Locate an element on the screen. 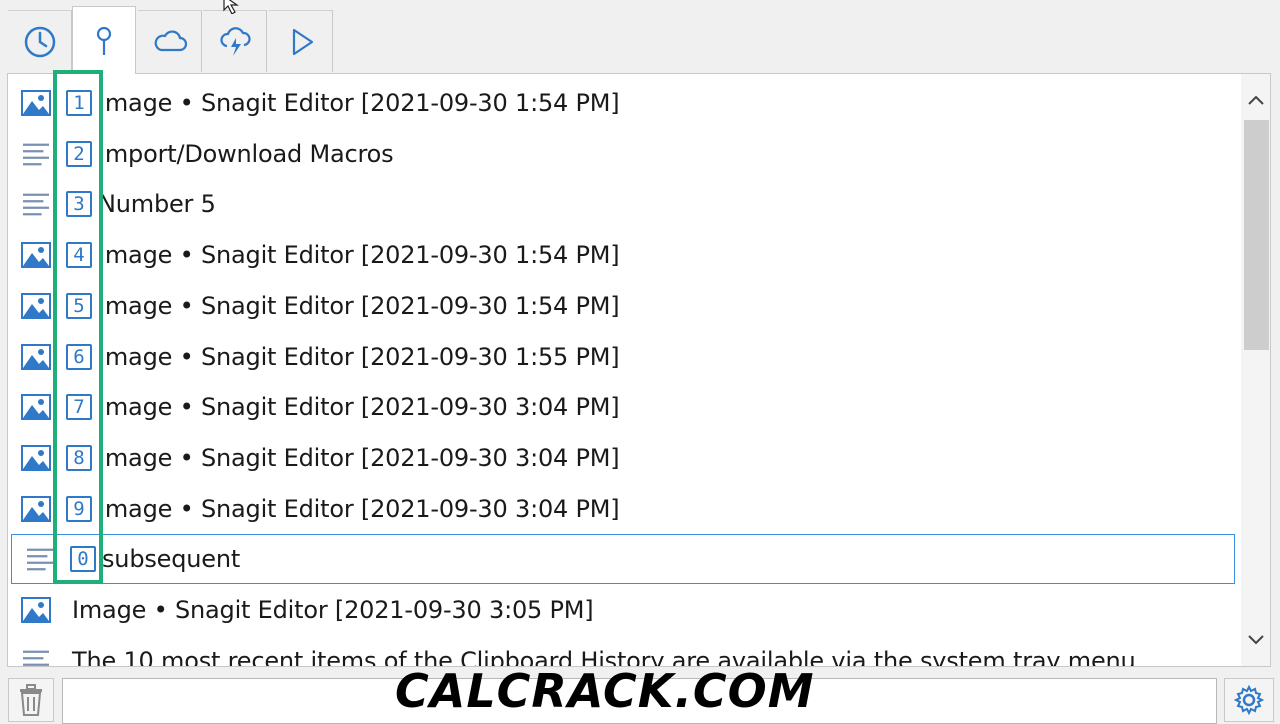 The width and height of the screenshot is (1280, 724). hotkey-number: 7 is located at coordinates (79, 407).